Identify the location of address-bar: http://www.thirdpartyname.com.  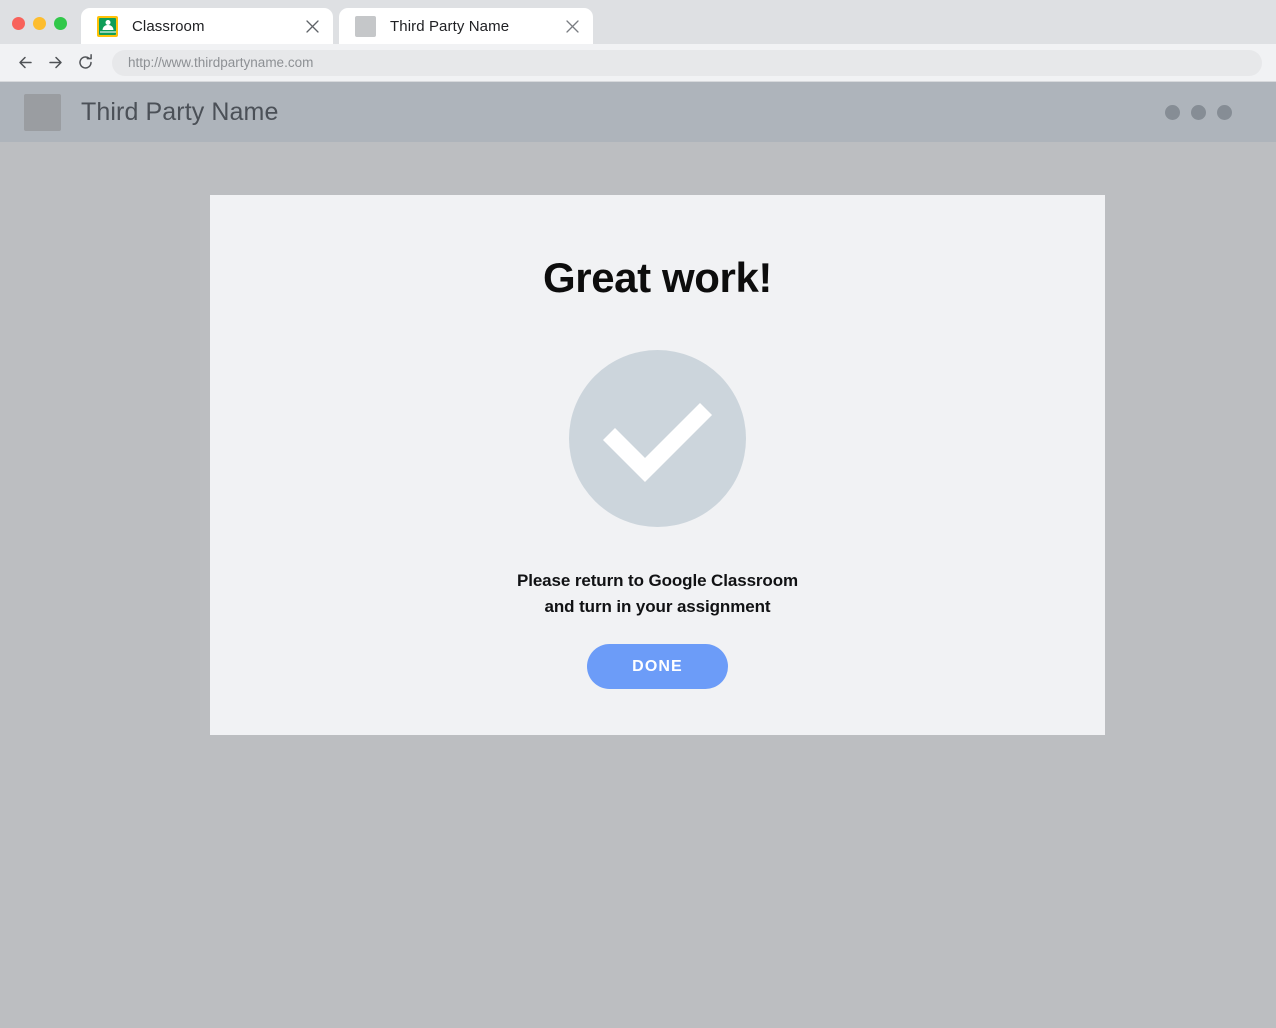
(687, 62).